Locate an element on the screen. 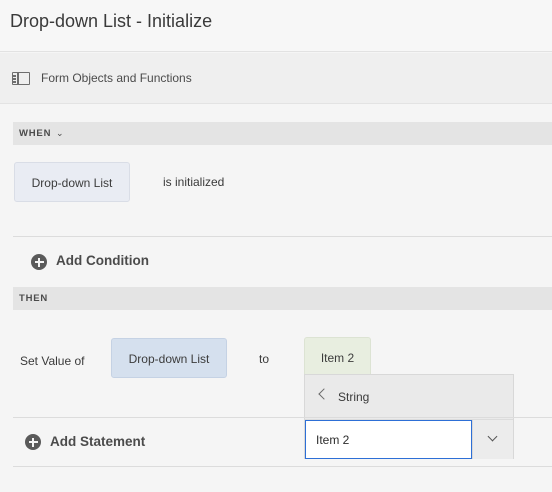 The width and height of the screenshot is (552, 492). when-label: WHEN is located at coordinates (35, 133).